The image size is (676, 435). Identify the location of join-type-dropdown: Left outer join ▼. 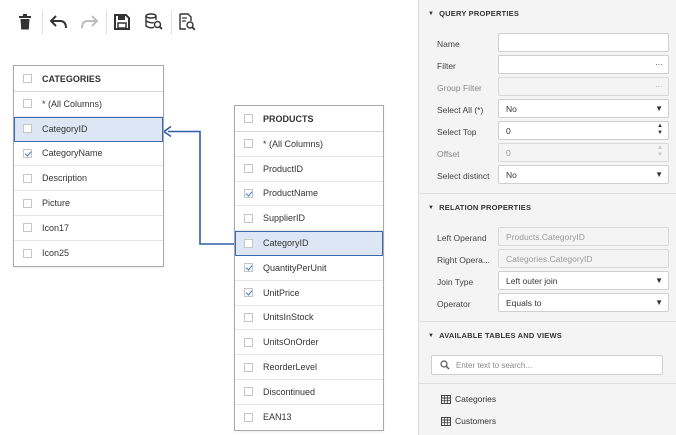
(583, 280).